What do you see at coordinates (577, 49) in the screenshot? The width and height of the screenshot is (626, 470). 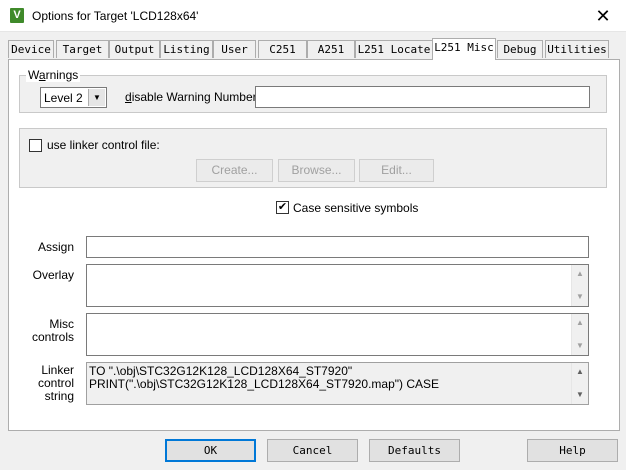 I see `tab-utilities: Utilities` at bounding box center [577, 49].